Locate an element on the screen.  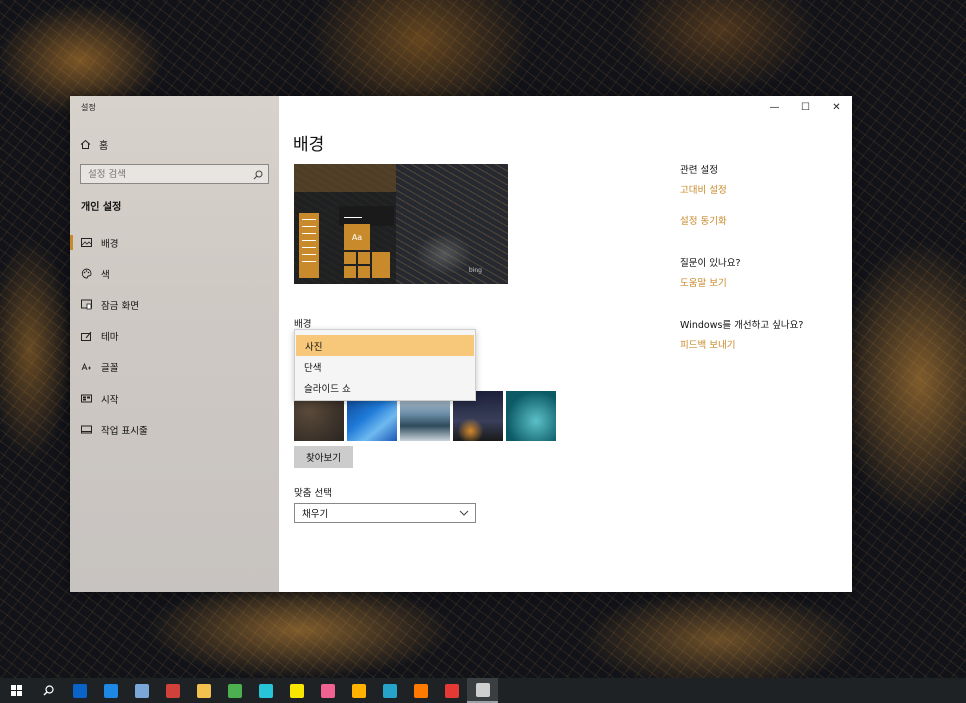
outlook-icon is located at coordinates (79, 690).